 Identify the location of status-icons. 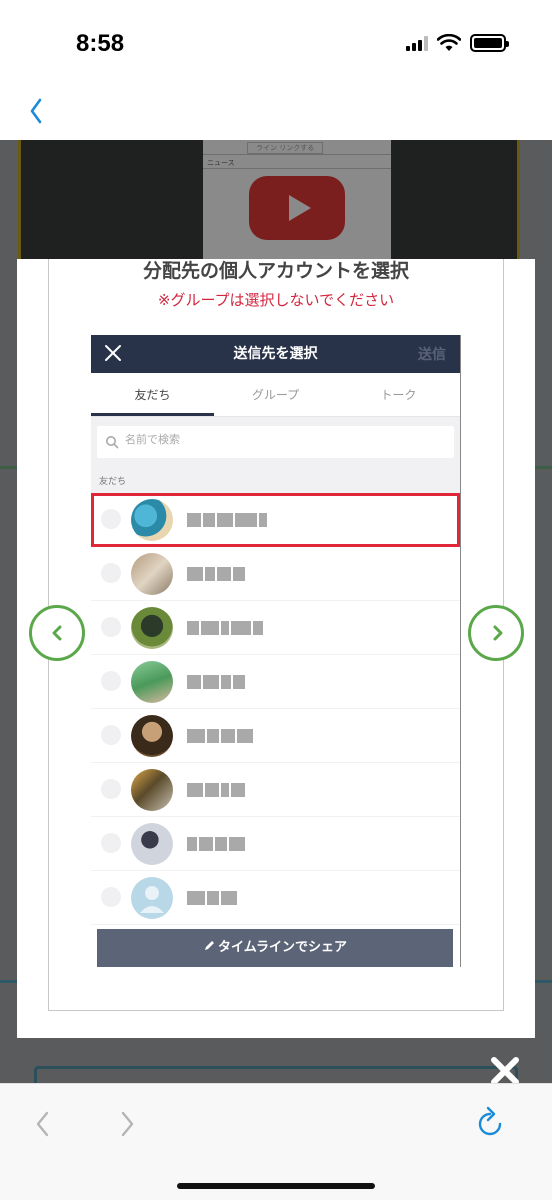
(457, 43).